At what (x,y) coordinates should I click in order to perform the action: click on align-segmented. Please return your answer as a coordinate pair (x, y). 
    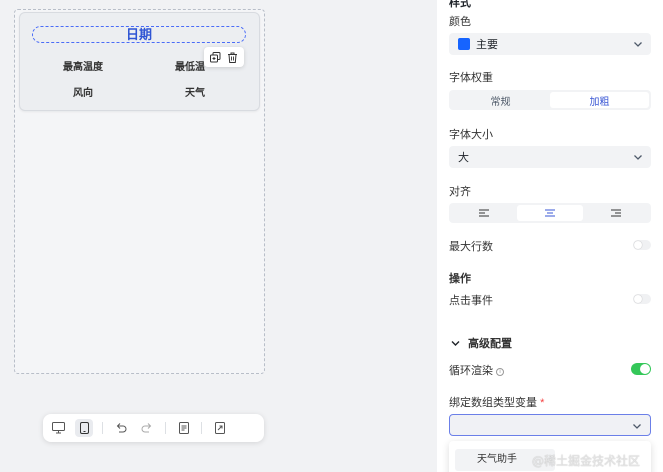
    Looking at the image, I should click on (550, 213).